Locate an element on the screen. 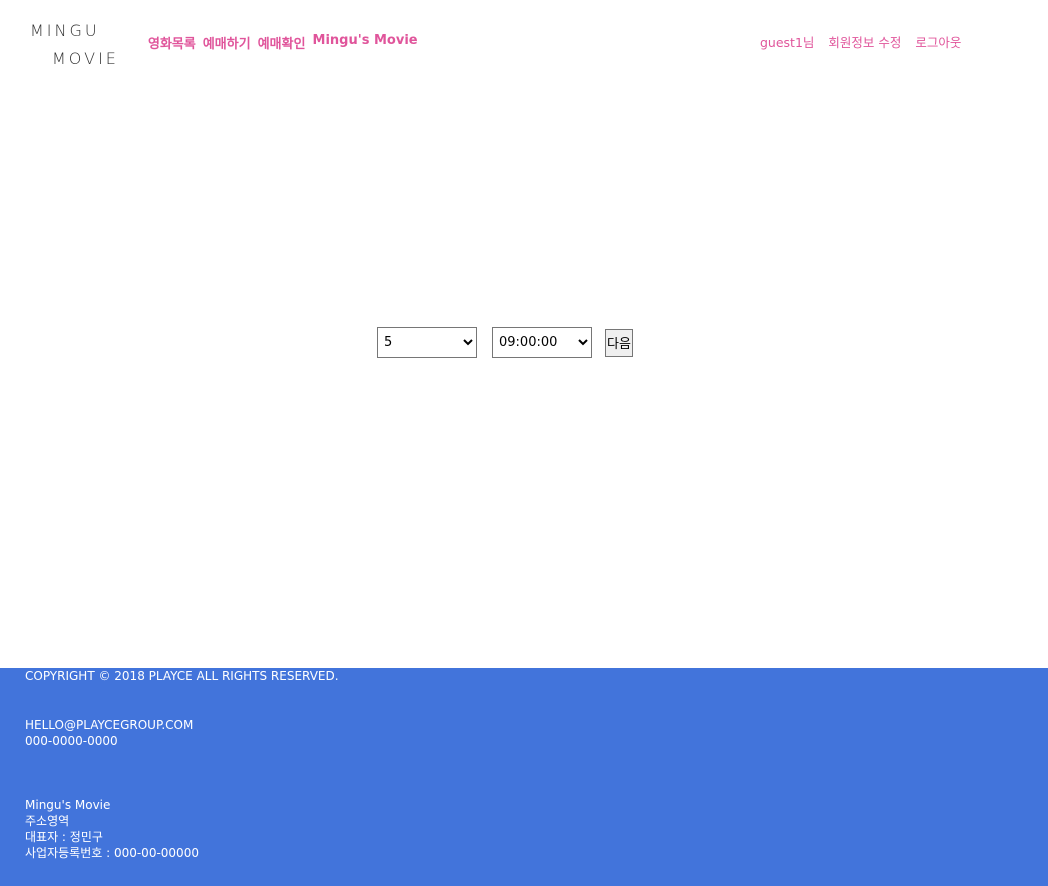 This screenshot has height=886, width=1048. user-greeting: guest1님 is located at coordinates (787, 42).